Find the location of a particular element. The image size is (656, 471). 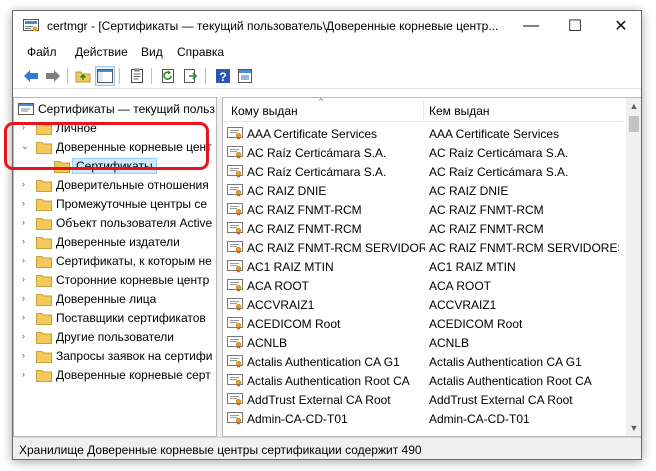

highlight-annotation is located at coordinates (106, 146).